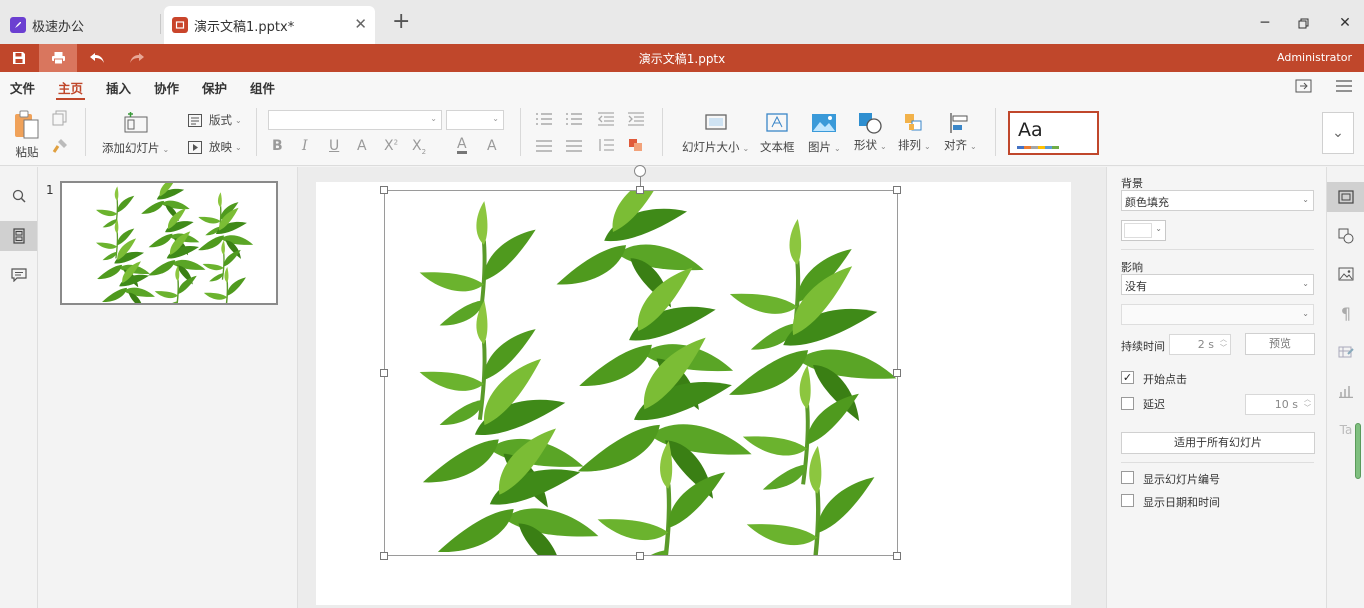 This screenshot has height=608, width=1364. Describe the element at coordinates (18, 236) in the screenshot. I see `slides-panel-icon` at that location.